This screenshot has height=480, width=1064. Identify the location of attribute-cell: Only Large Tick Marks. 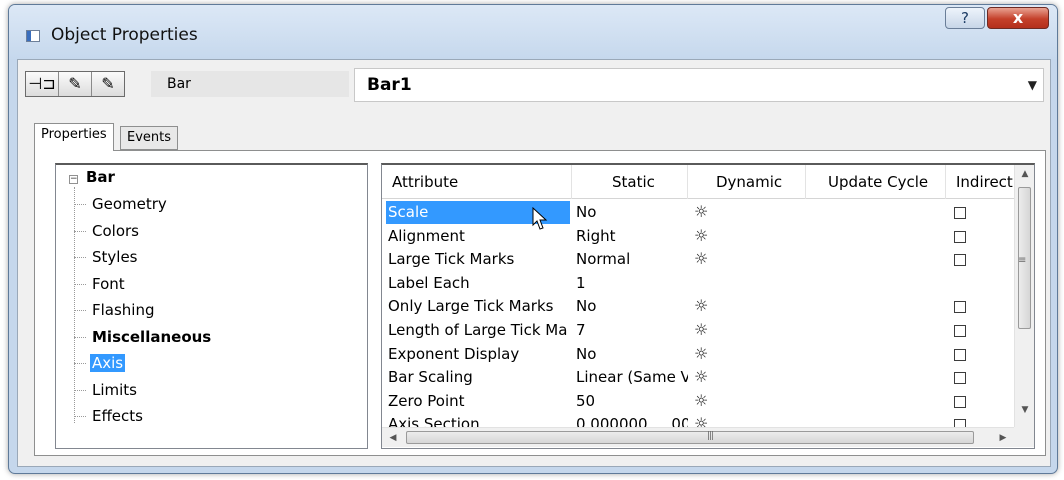
(478, 306).